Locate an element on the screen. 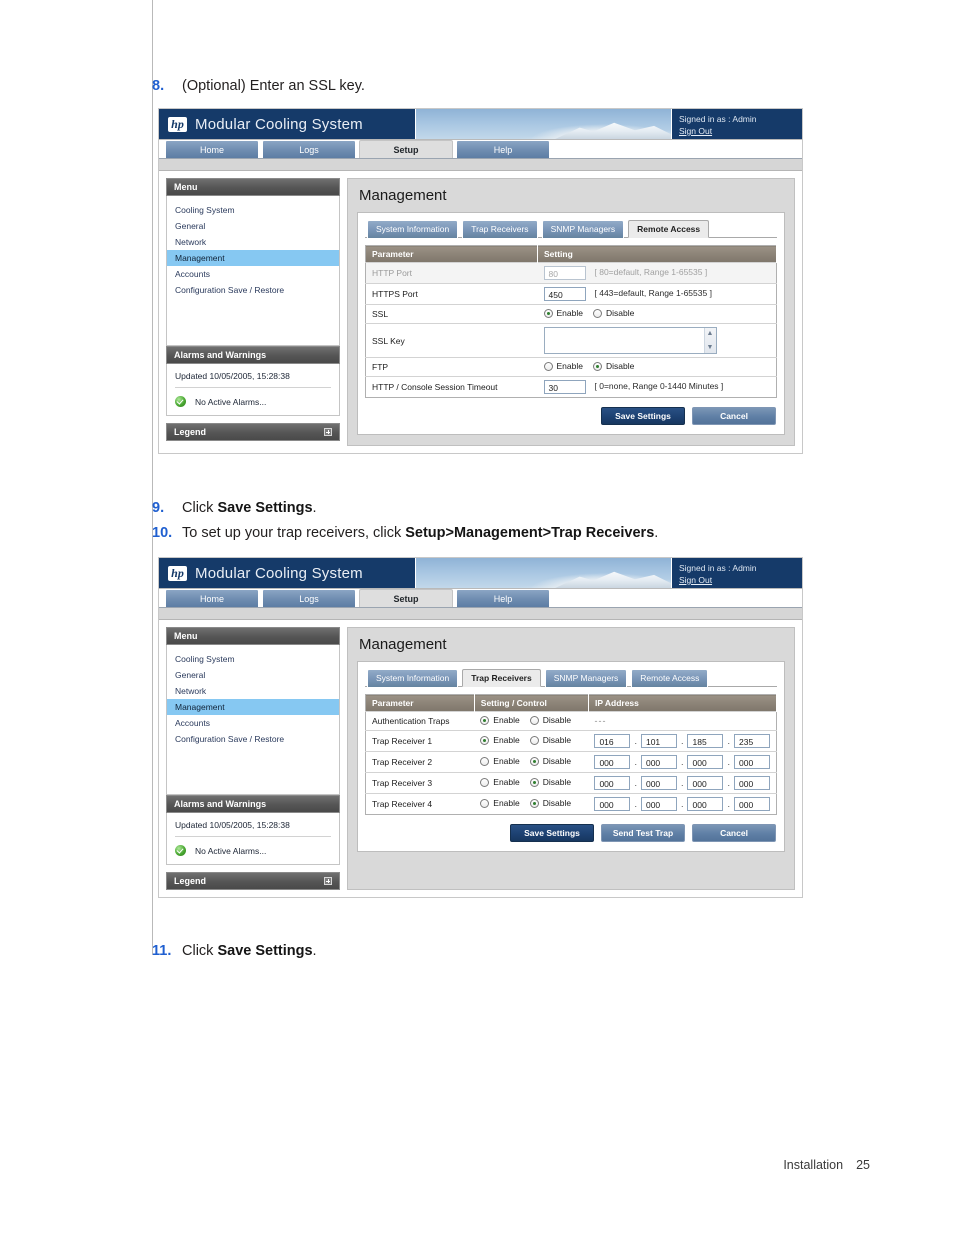 This screenshot has width=954, height=1235. tr2-ip-octet-2: 000 is located at coordinates (658, 762).